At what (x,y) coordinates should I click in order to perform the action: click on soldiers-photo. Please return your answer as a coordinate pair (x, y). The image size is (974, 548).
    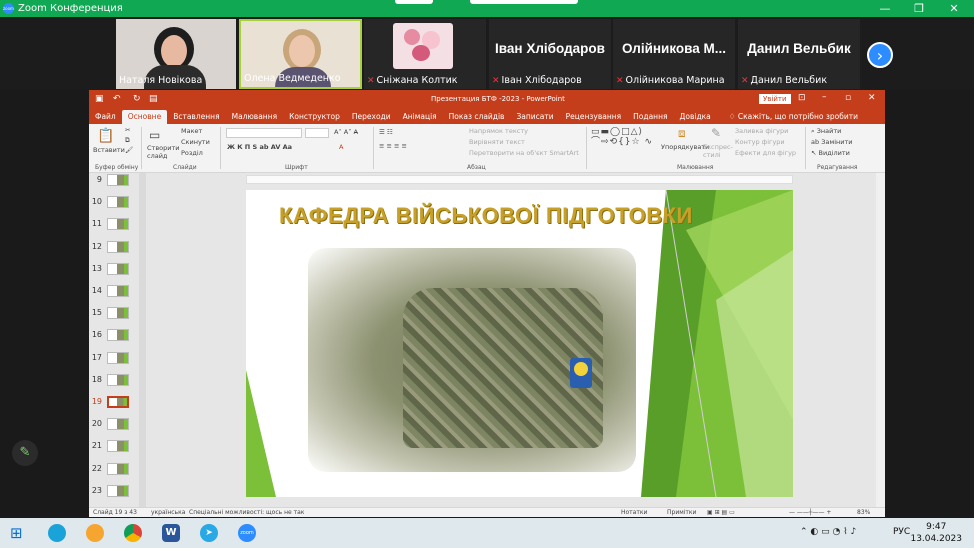
    Looking at the image, I should click on (472, 360).